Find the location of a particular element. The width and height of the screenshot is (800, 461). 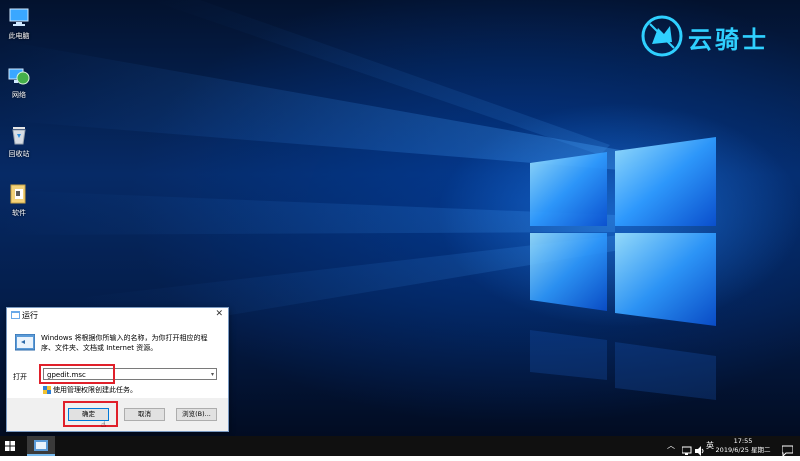

open-label: 打开 is located at coordinates (20, 377).